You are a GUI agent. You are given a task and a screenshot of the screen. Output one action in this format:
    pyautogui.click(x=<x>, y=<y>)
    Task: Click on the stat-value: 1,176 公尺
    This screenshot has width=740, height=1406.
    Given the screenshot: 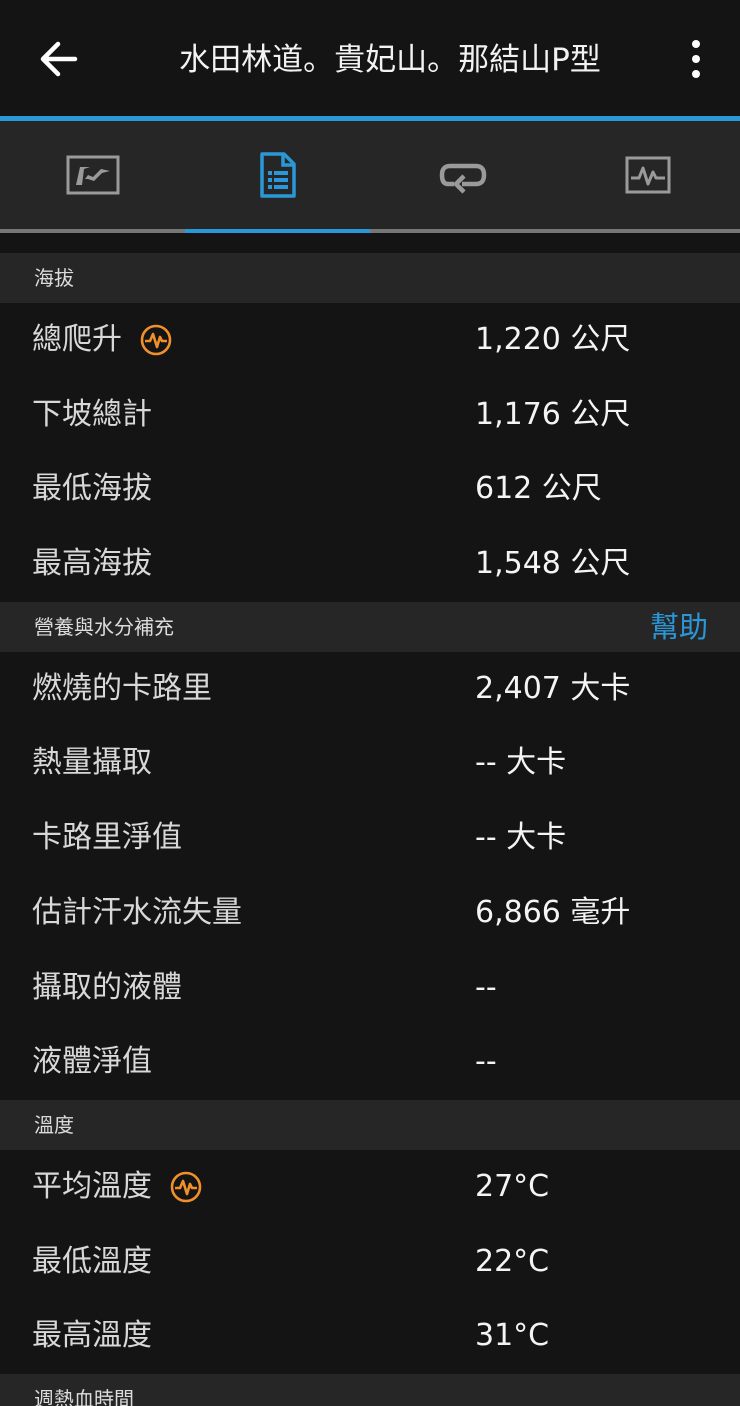 What is the action you would take?
    pyautogui.click(x=553, y=414)
    